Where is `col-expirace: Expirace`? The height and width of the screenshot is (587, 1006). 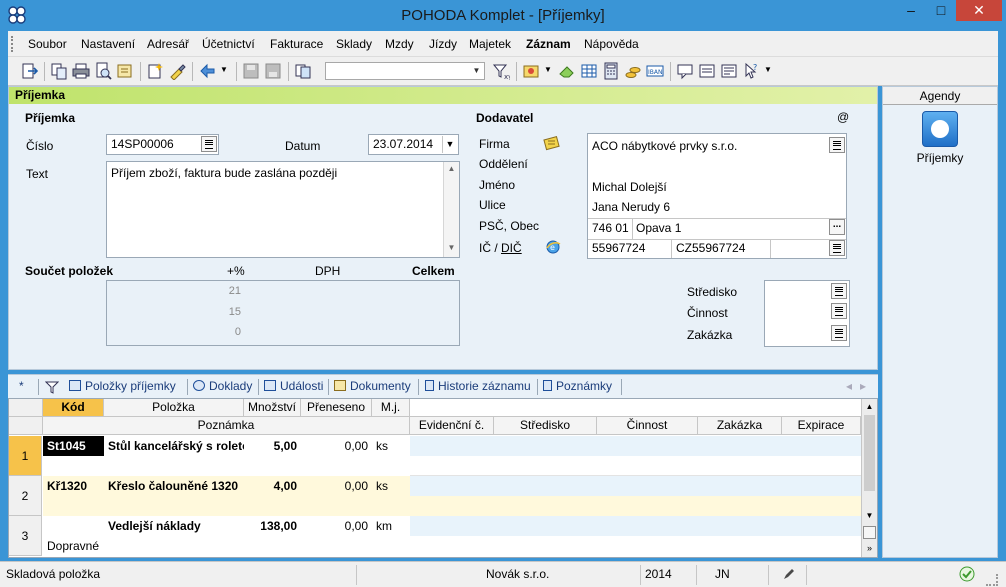 col-expirace: Expirace is located at coordinates (821, 426).